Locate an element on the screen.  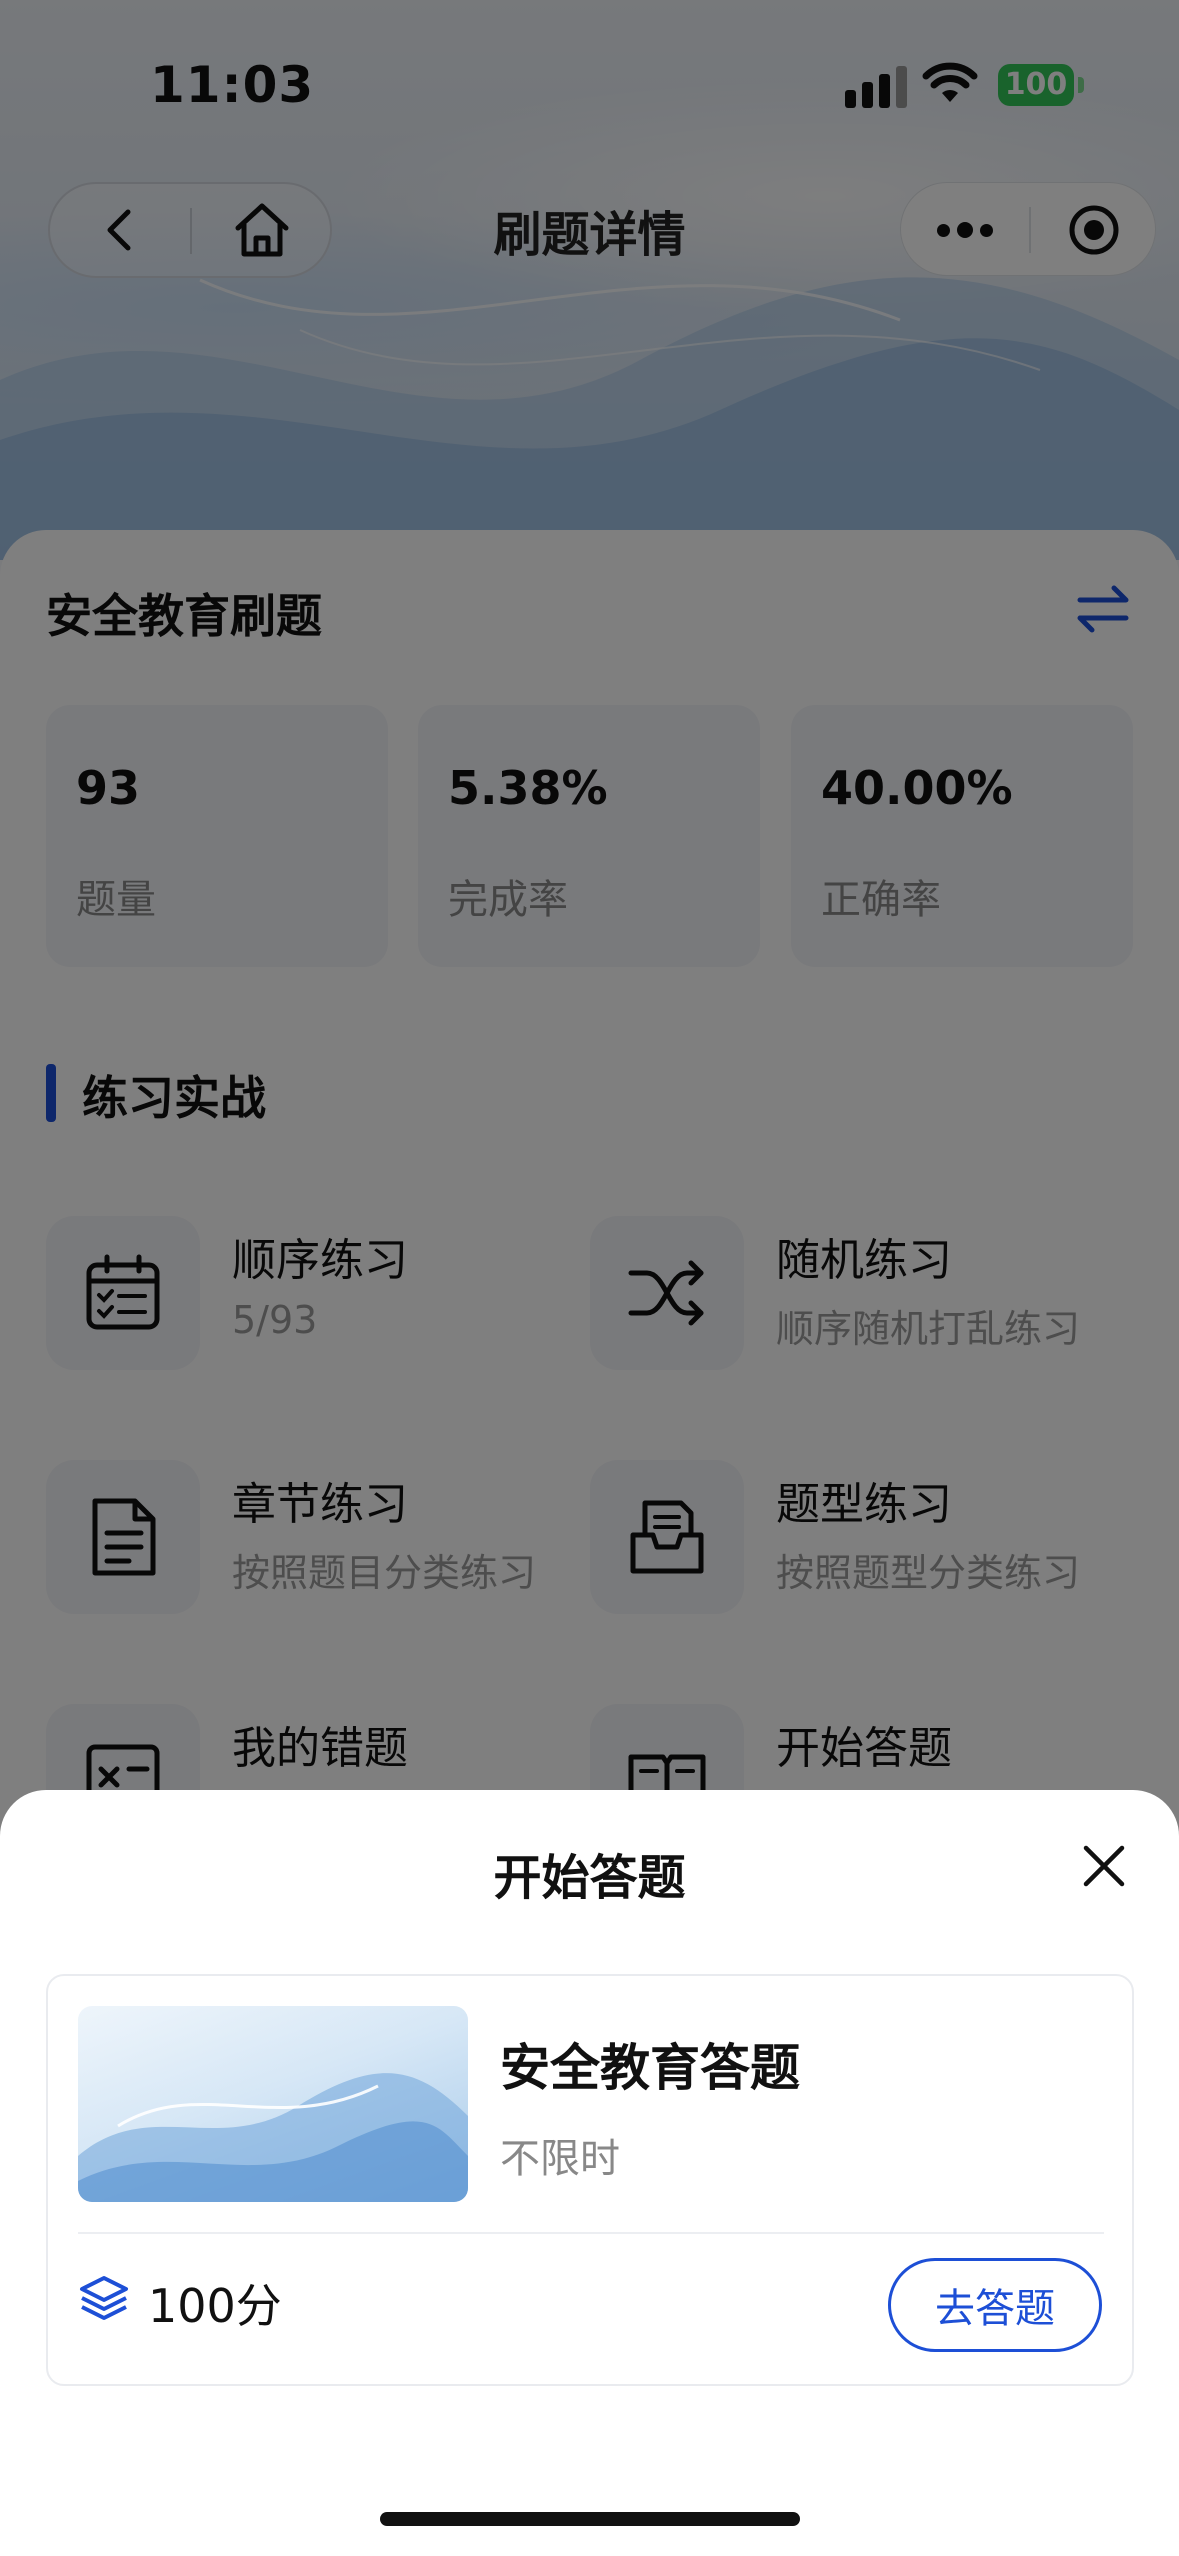
sheet-title: 开始答题 is located at coordinates (589, 1878).